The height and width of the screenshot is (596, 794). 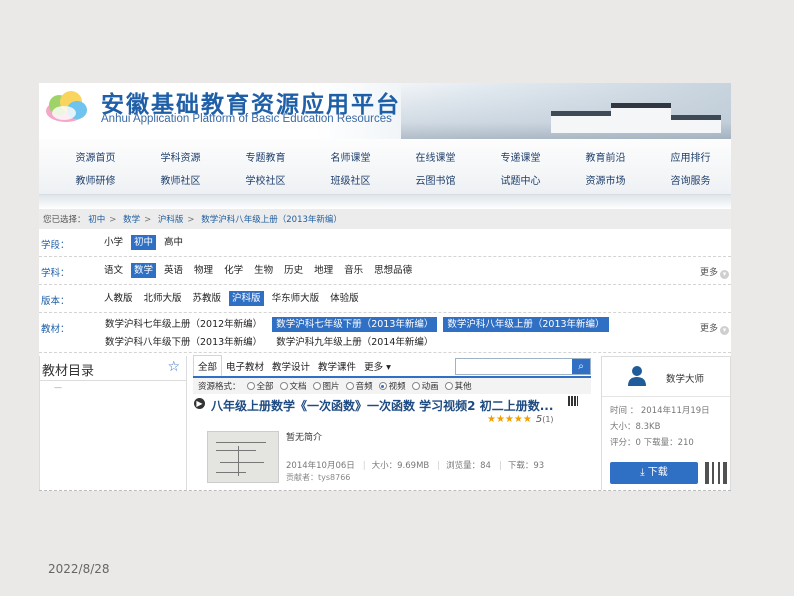 What do you see at coordinates (293, 270) in the screenshot?
I see `filter-option: 历史` at bounding box center [293, 270].